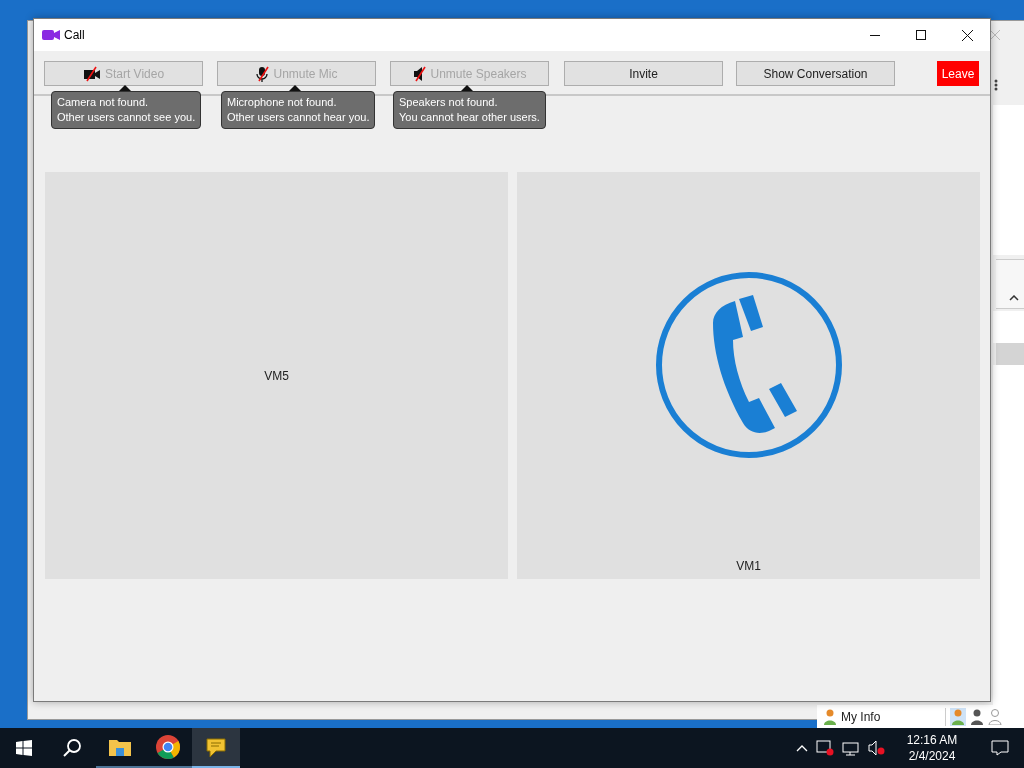 The height and width of the screenshot is (768, 1024). I want to click on camera-off-icon, so click(91, 73).